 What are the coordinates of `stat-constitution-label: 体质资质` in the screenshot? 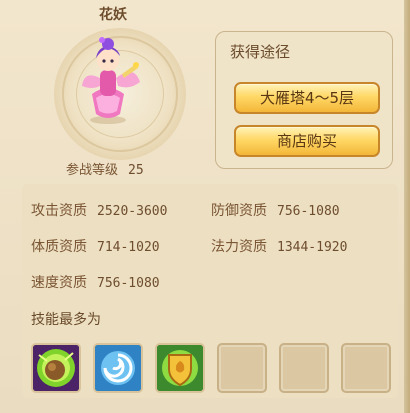 It's located at (59, 247).